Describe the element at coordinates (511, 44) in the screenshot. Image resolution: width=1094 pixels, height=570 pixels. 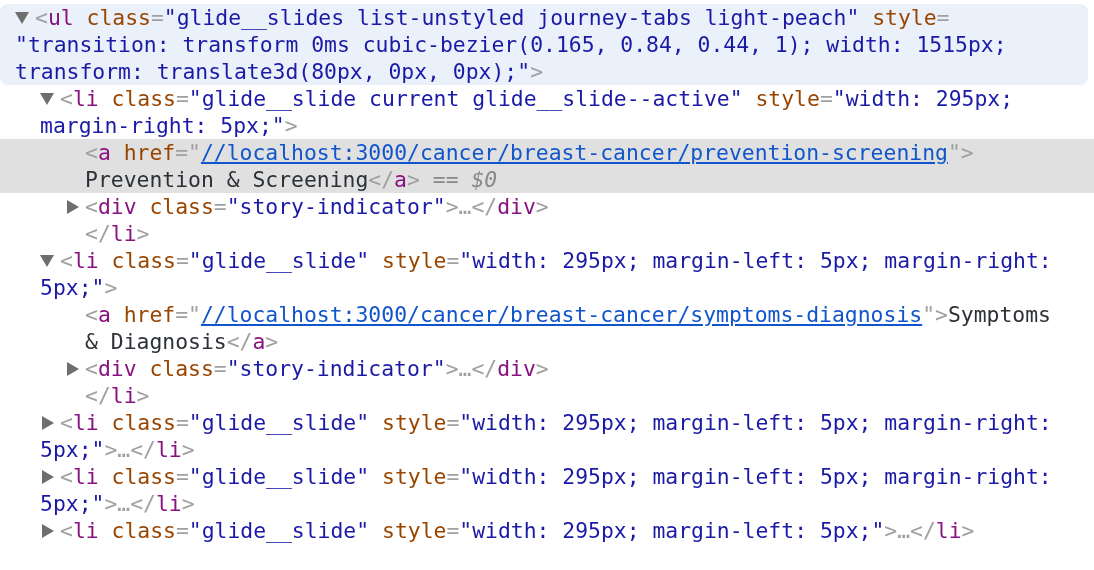
I see `code-line: "transition: transform 0ms cubic-bezier(0.165, 0.84, 0.44, 1); width: 1515px;` at that location.